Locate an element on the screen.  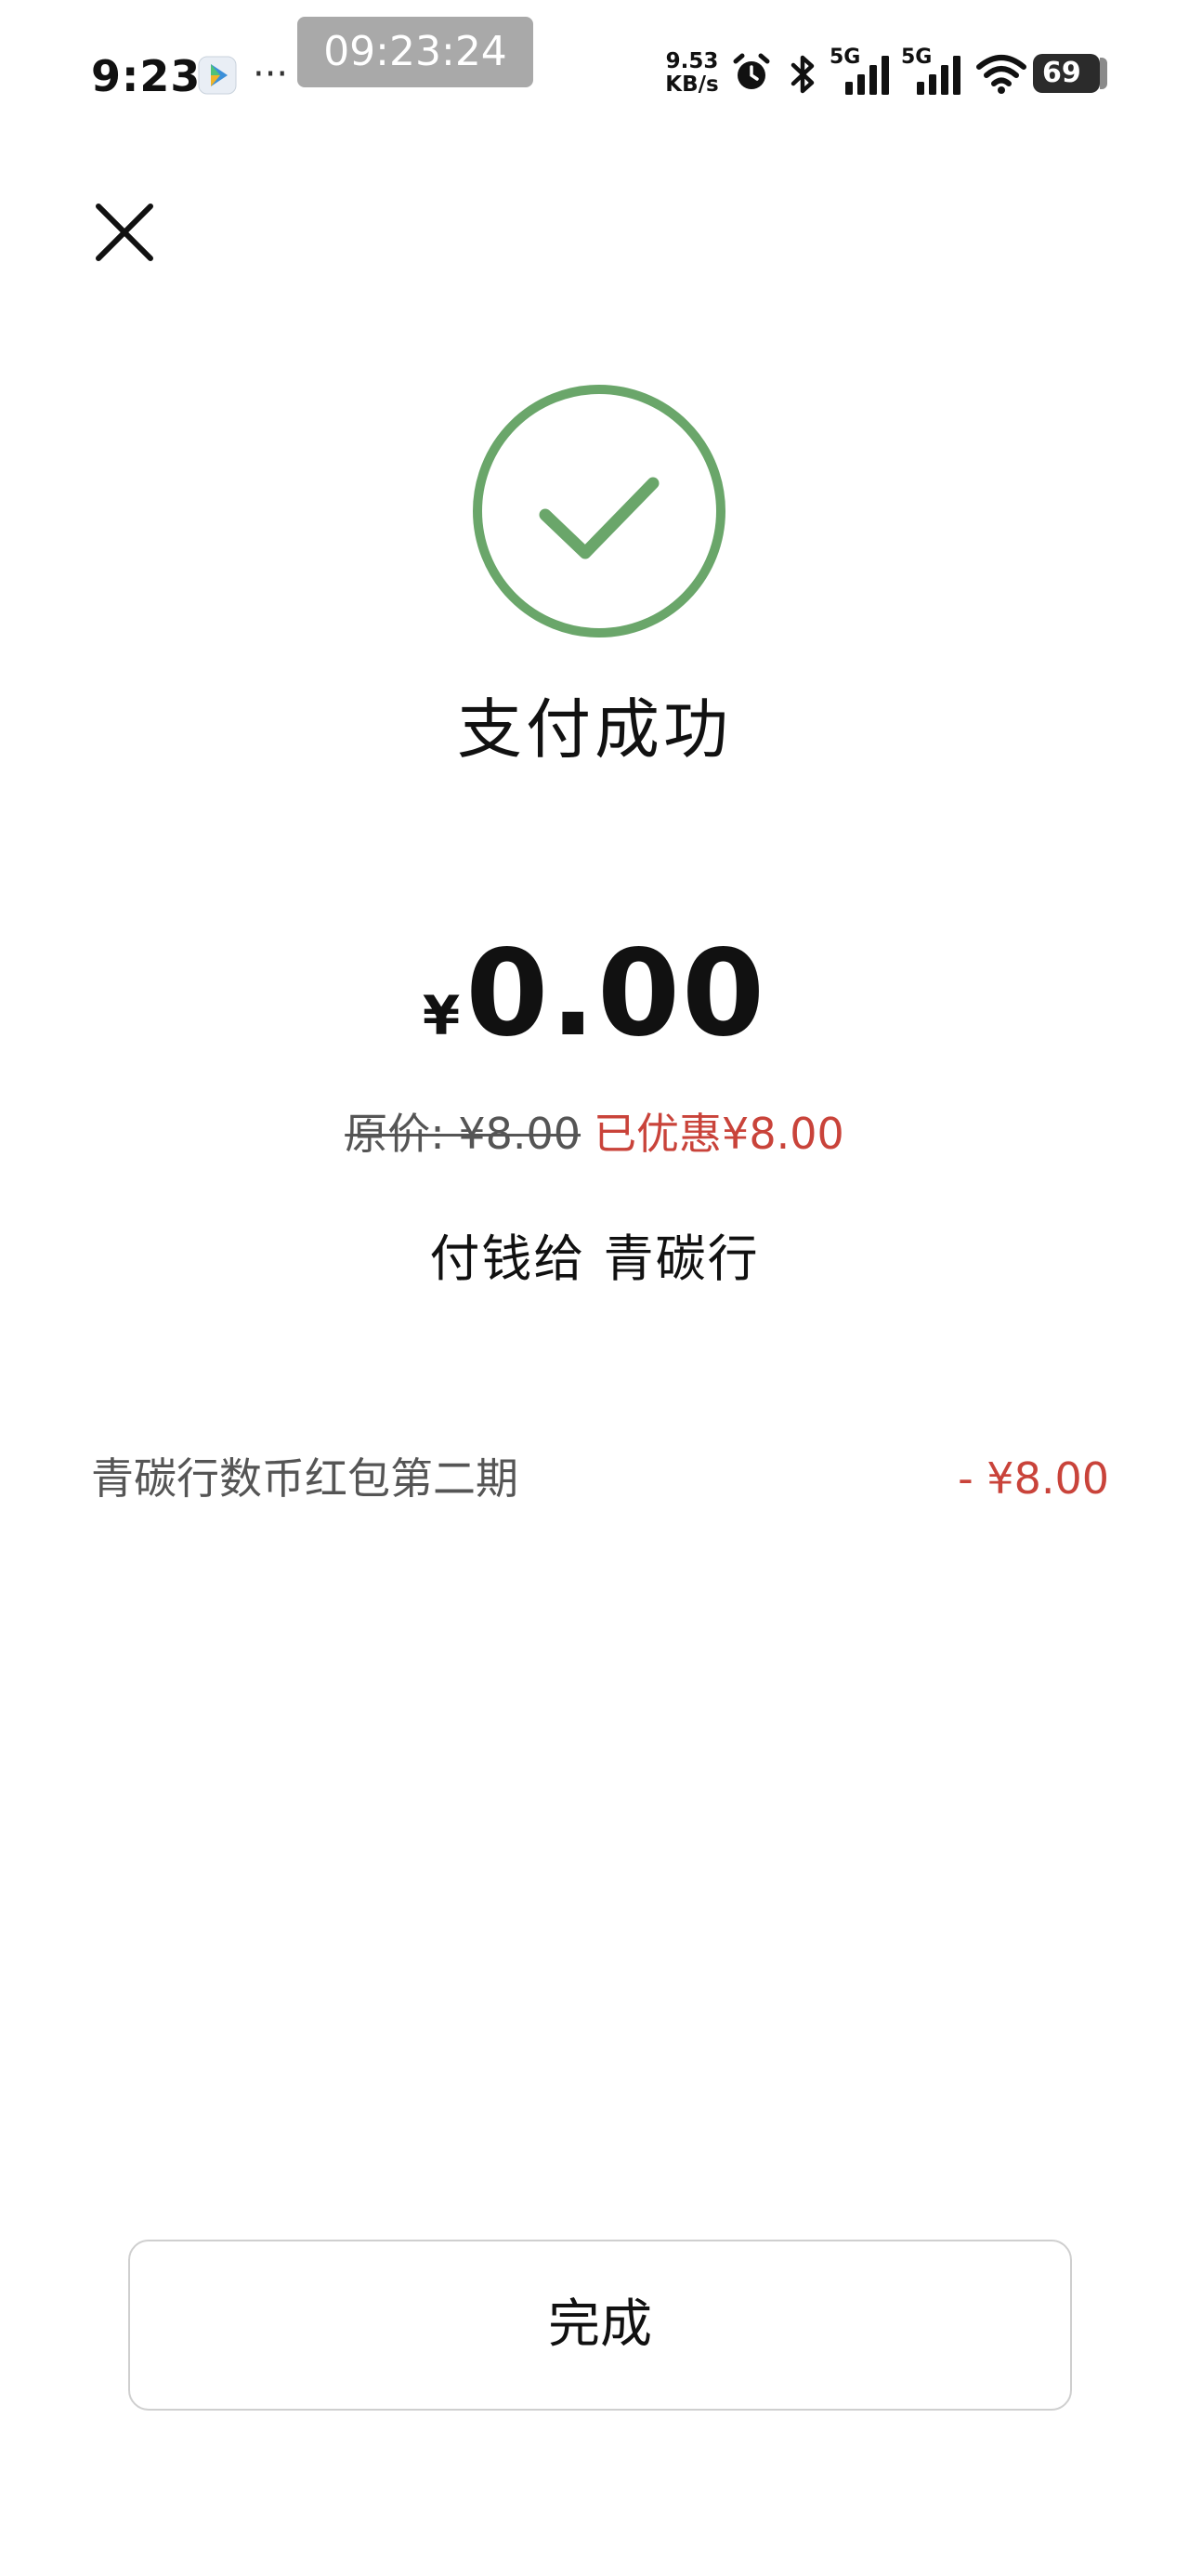
battery-tip is located at coordinates (1103, 73).